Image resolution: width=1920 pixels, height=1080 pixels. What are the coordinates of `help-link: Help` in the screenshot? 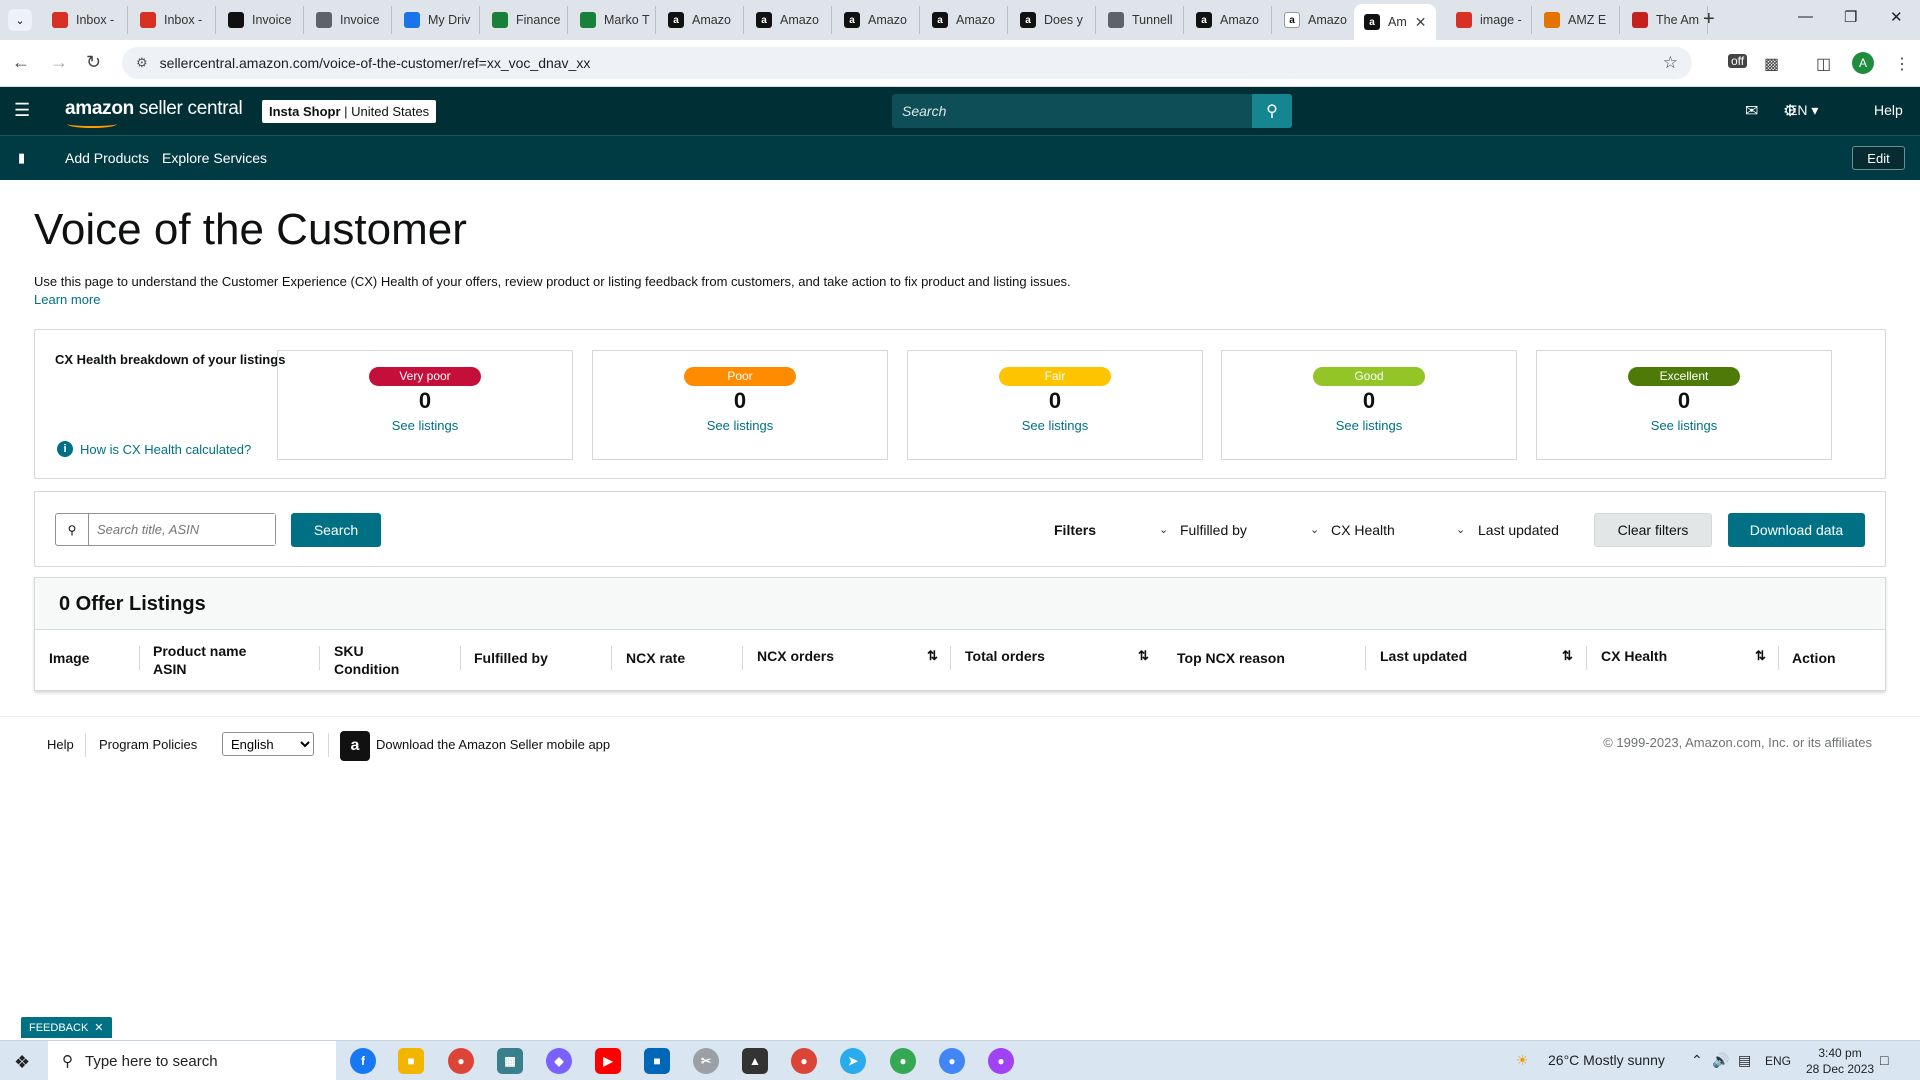 It's located at (1888, 110).